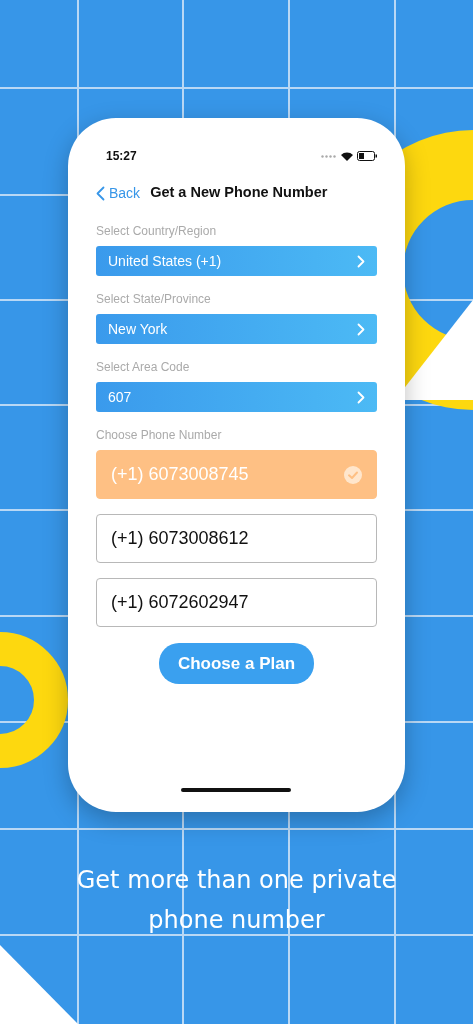 The height and width of the screenshot is (1024, 473). Describe the element at coordinates (159, 435) in the screenshot. I see `field-label: Choose Phone Number` at that location.